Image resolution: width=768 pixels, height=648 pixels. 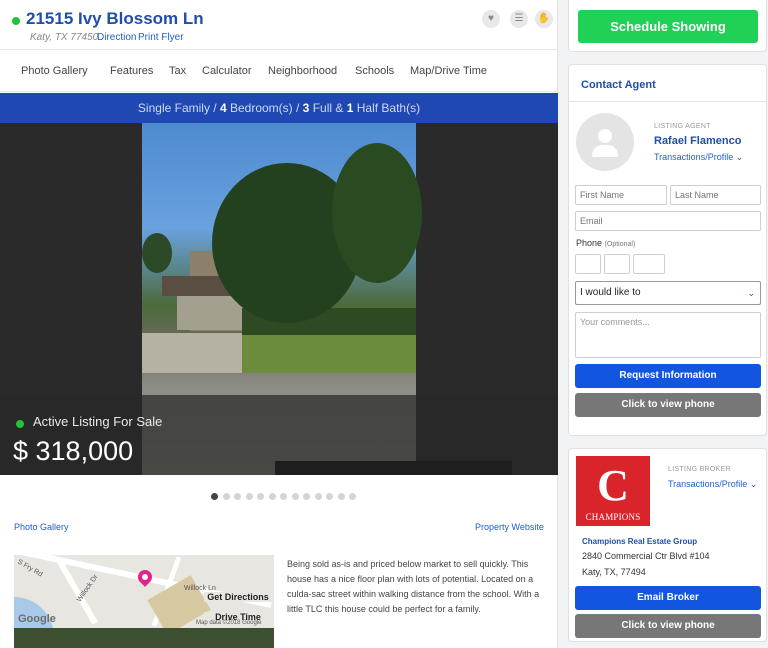 What do you see at coordinates (144, 638) in the screenshot?
I see `street-view-thumbnail` at bounding box center [144, 638].